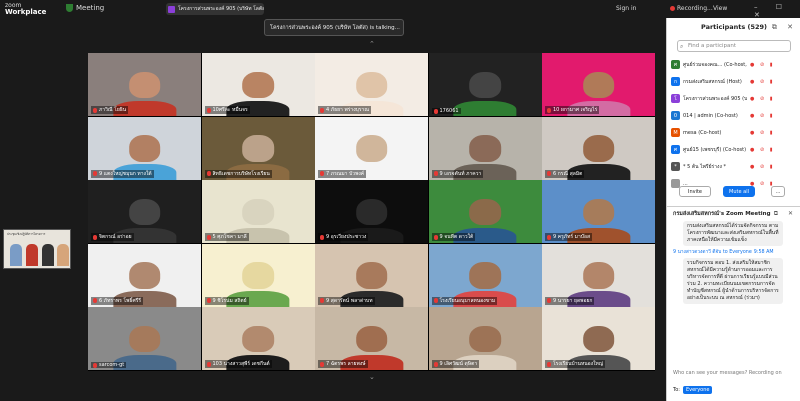 The width and height of the screenshot is (800, 401). Describe the element at coordinates (734, 46) in the screenshot. I see `participant-search: ⌕ Find a participant` at that location.